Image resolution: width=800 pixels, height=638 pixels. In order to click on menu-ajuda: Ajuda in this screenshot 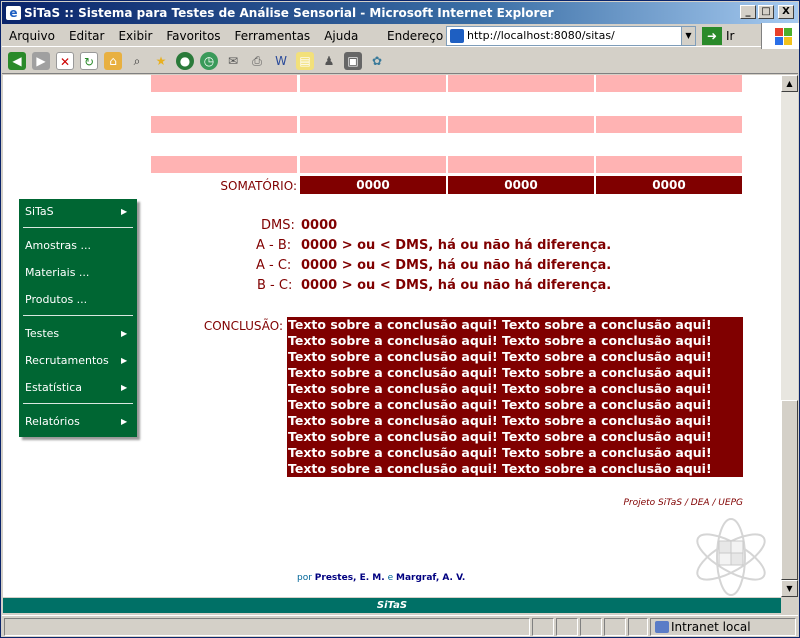, I will do `click(341, 36)`.